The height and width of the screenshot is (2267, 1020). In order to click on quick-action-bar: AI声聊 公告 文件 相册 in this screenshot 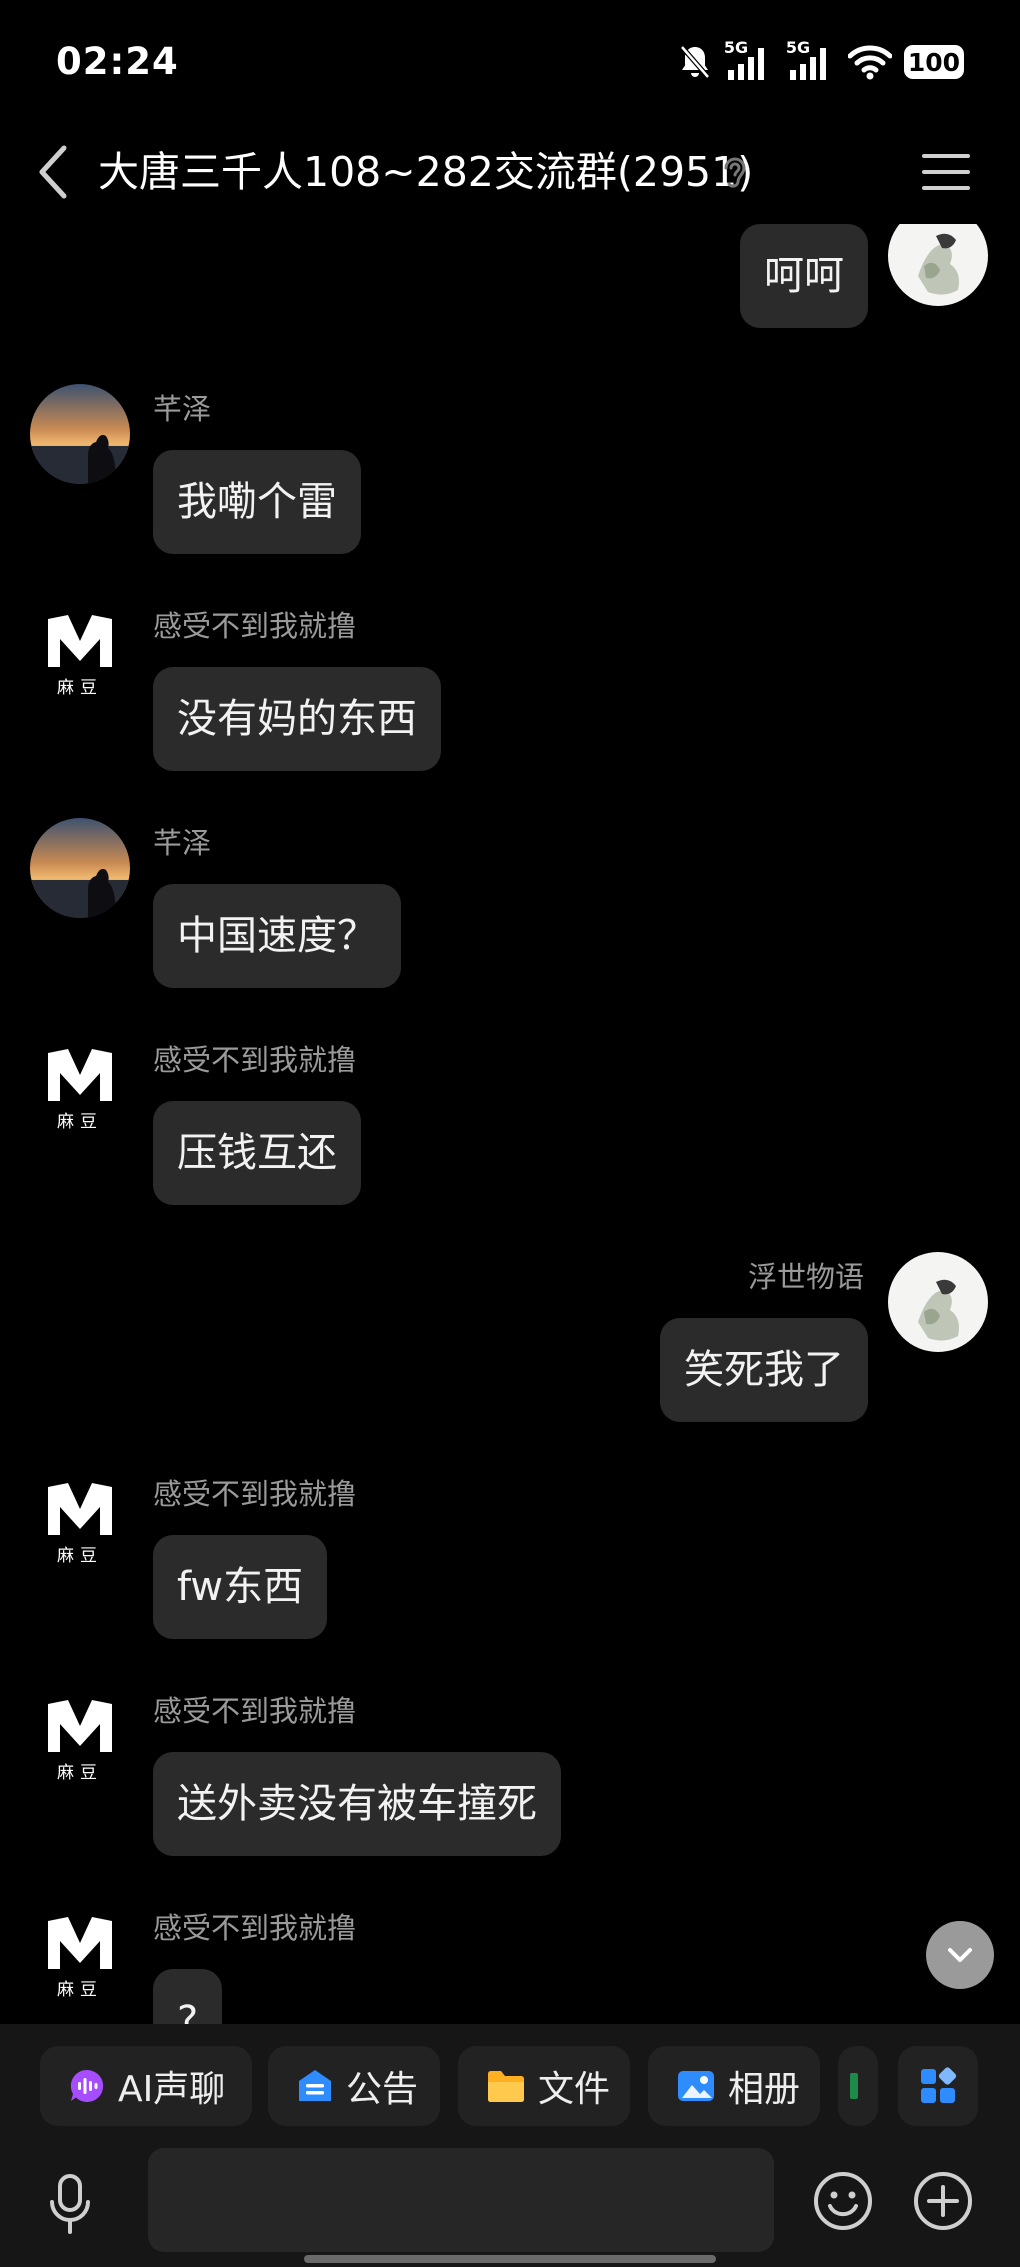, I will do `click(530, 2088)`.